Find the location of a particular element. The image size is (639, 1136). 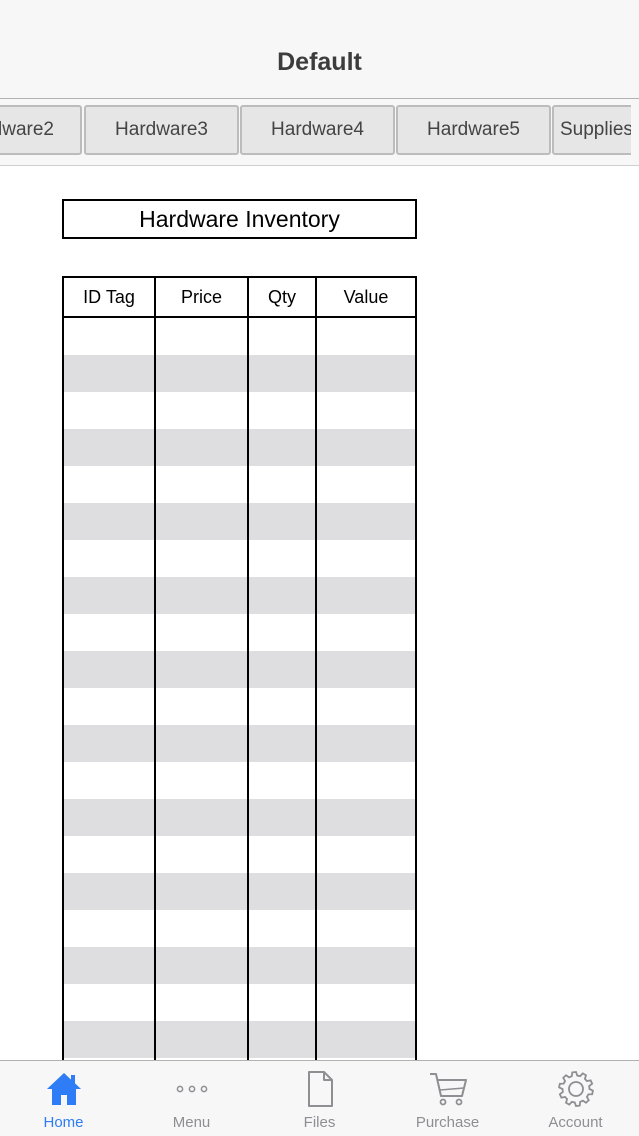

column-header-id-tag: ID Tag is located at coordinates (109, 297).